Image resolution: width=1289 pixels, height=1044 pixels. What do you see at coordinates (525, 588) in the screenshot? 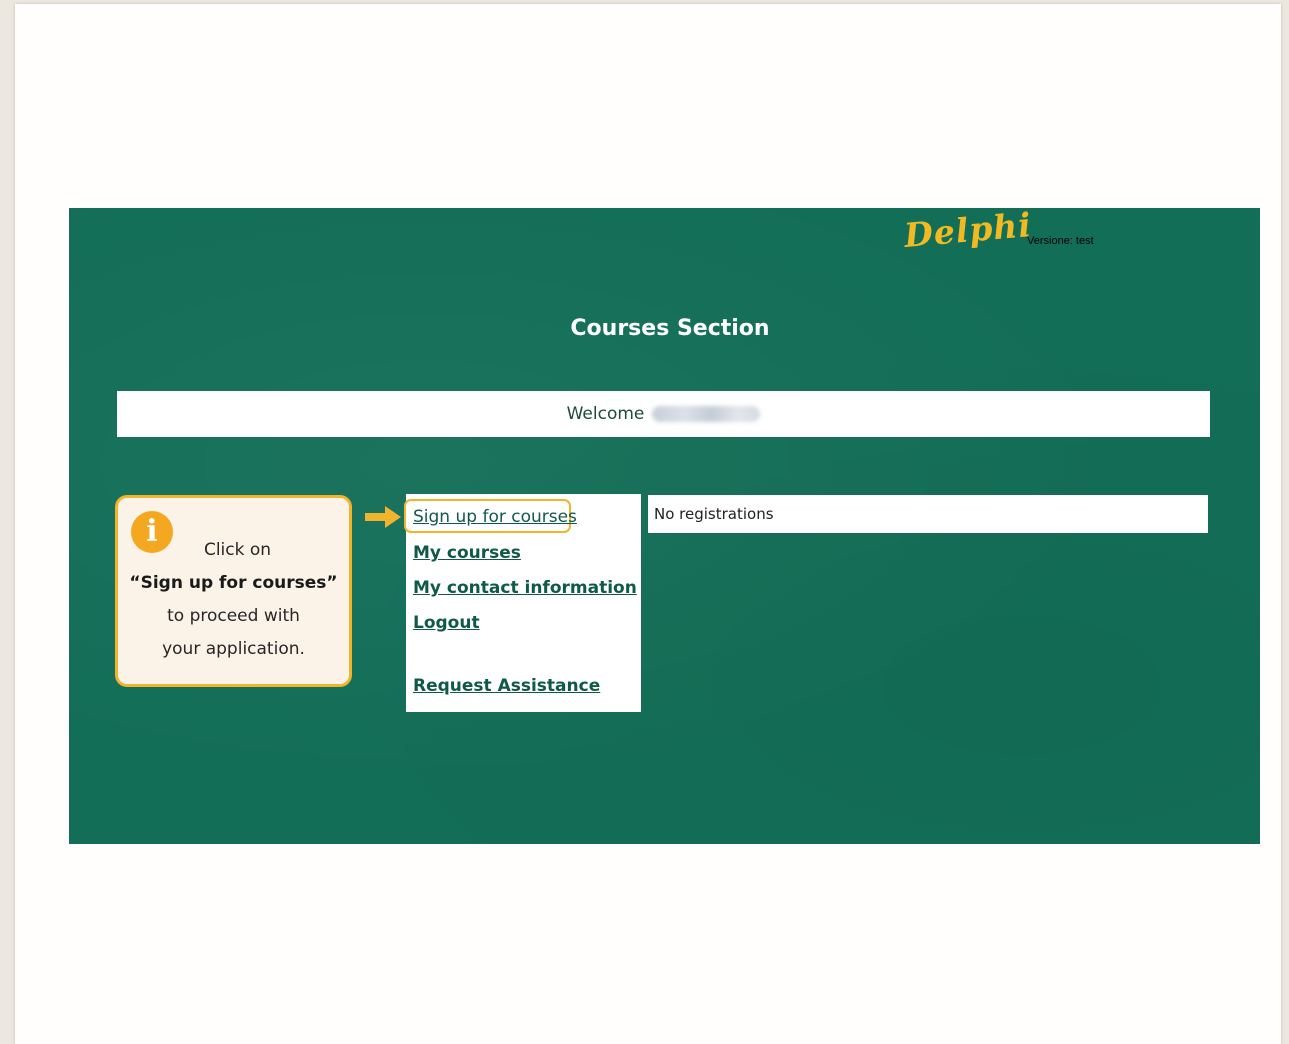
I see `my-contact-information-link: My contact information` at bounding box center [525, 588].